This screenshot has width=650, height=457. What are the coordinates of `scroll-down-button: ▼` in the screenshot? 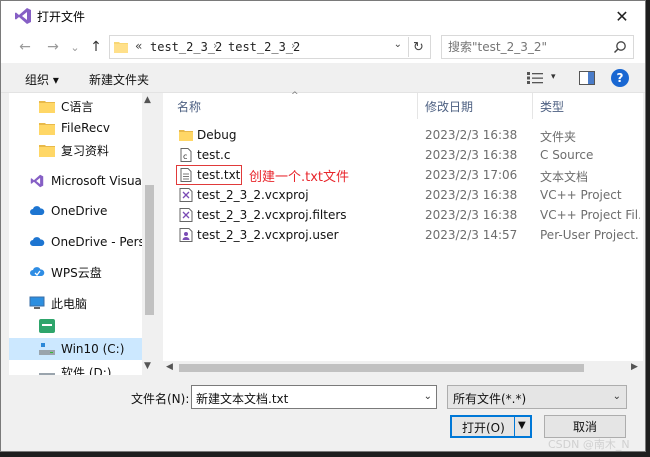 It's located at (147, 366).